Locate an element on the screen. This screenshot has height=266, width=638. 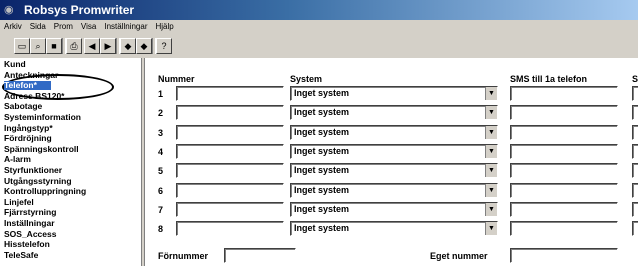
row-number: 5 is located at coordinates (161, 171).